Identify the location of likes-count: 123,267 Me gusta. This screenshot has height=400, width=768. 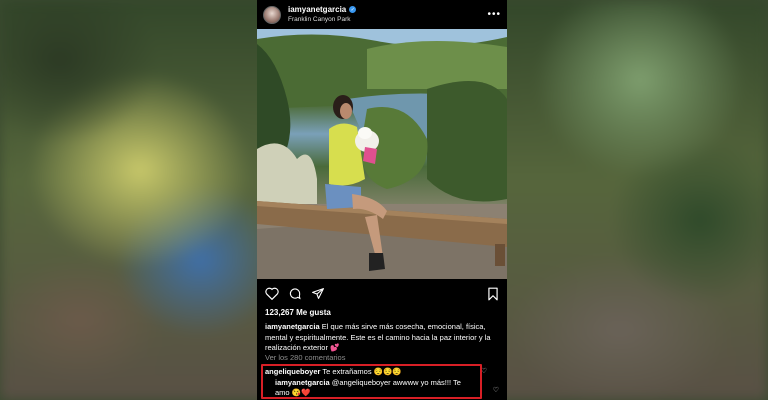
(298, 312).